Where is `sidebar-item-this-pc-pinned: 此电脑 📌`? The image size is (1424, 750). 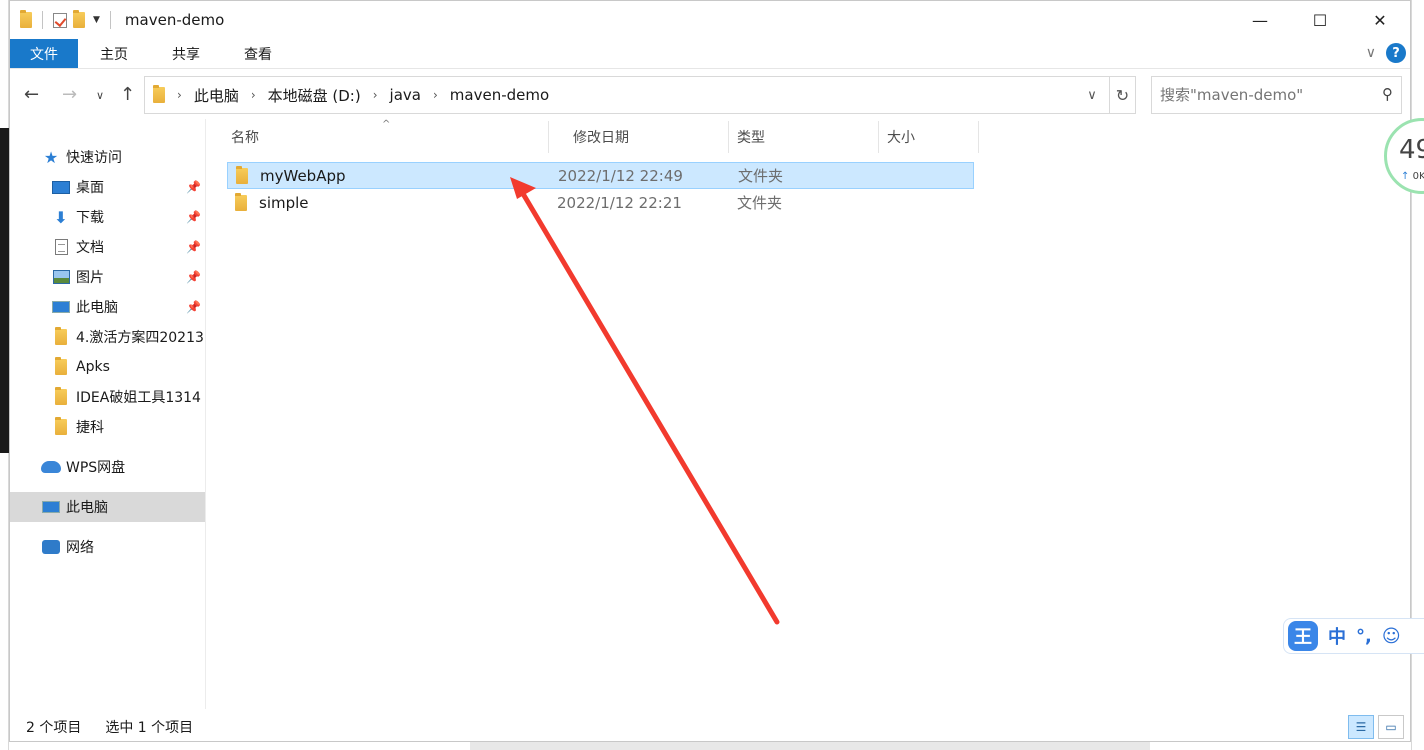 sidebar-item-this-pc-pinned: 此电脑 📌 is located at coordinates (107, 307).